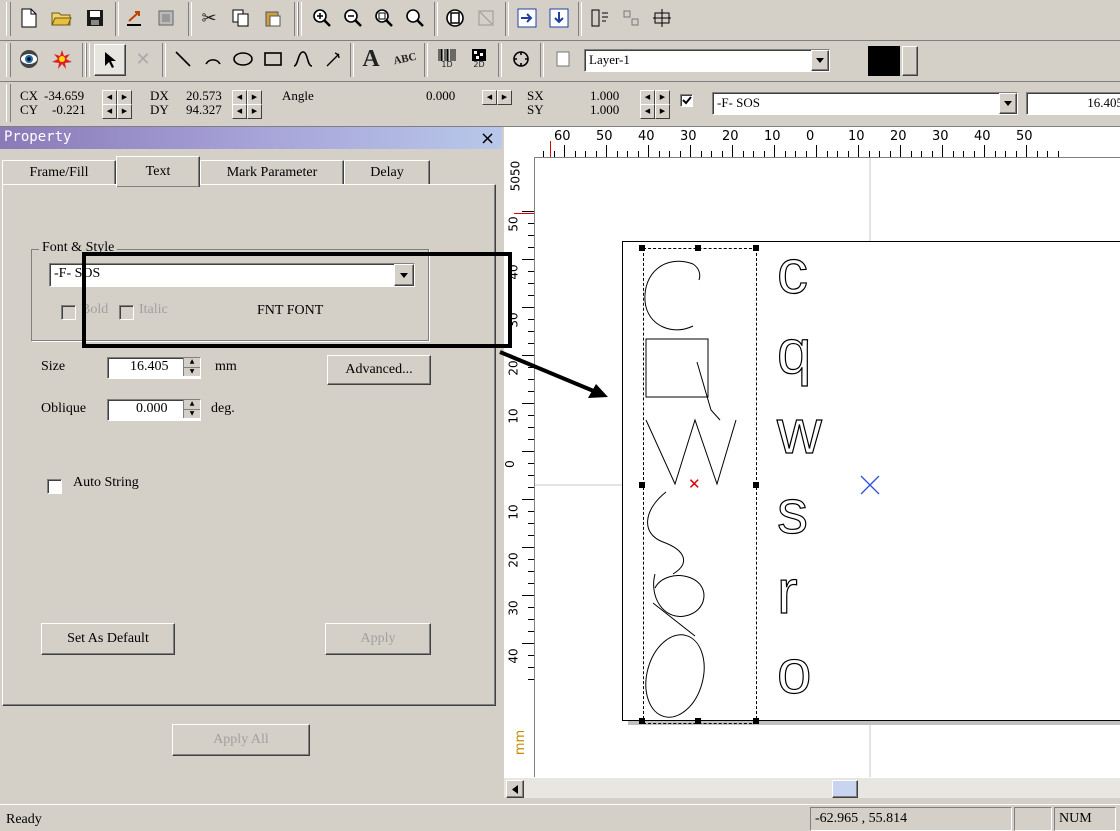 The image size is (1120, 831). What do you see at coordinates (108, 639) in the screenshot?
I see `set-as-default-button: Set As Default` at bounding box center [108, 639].